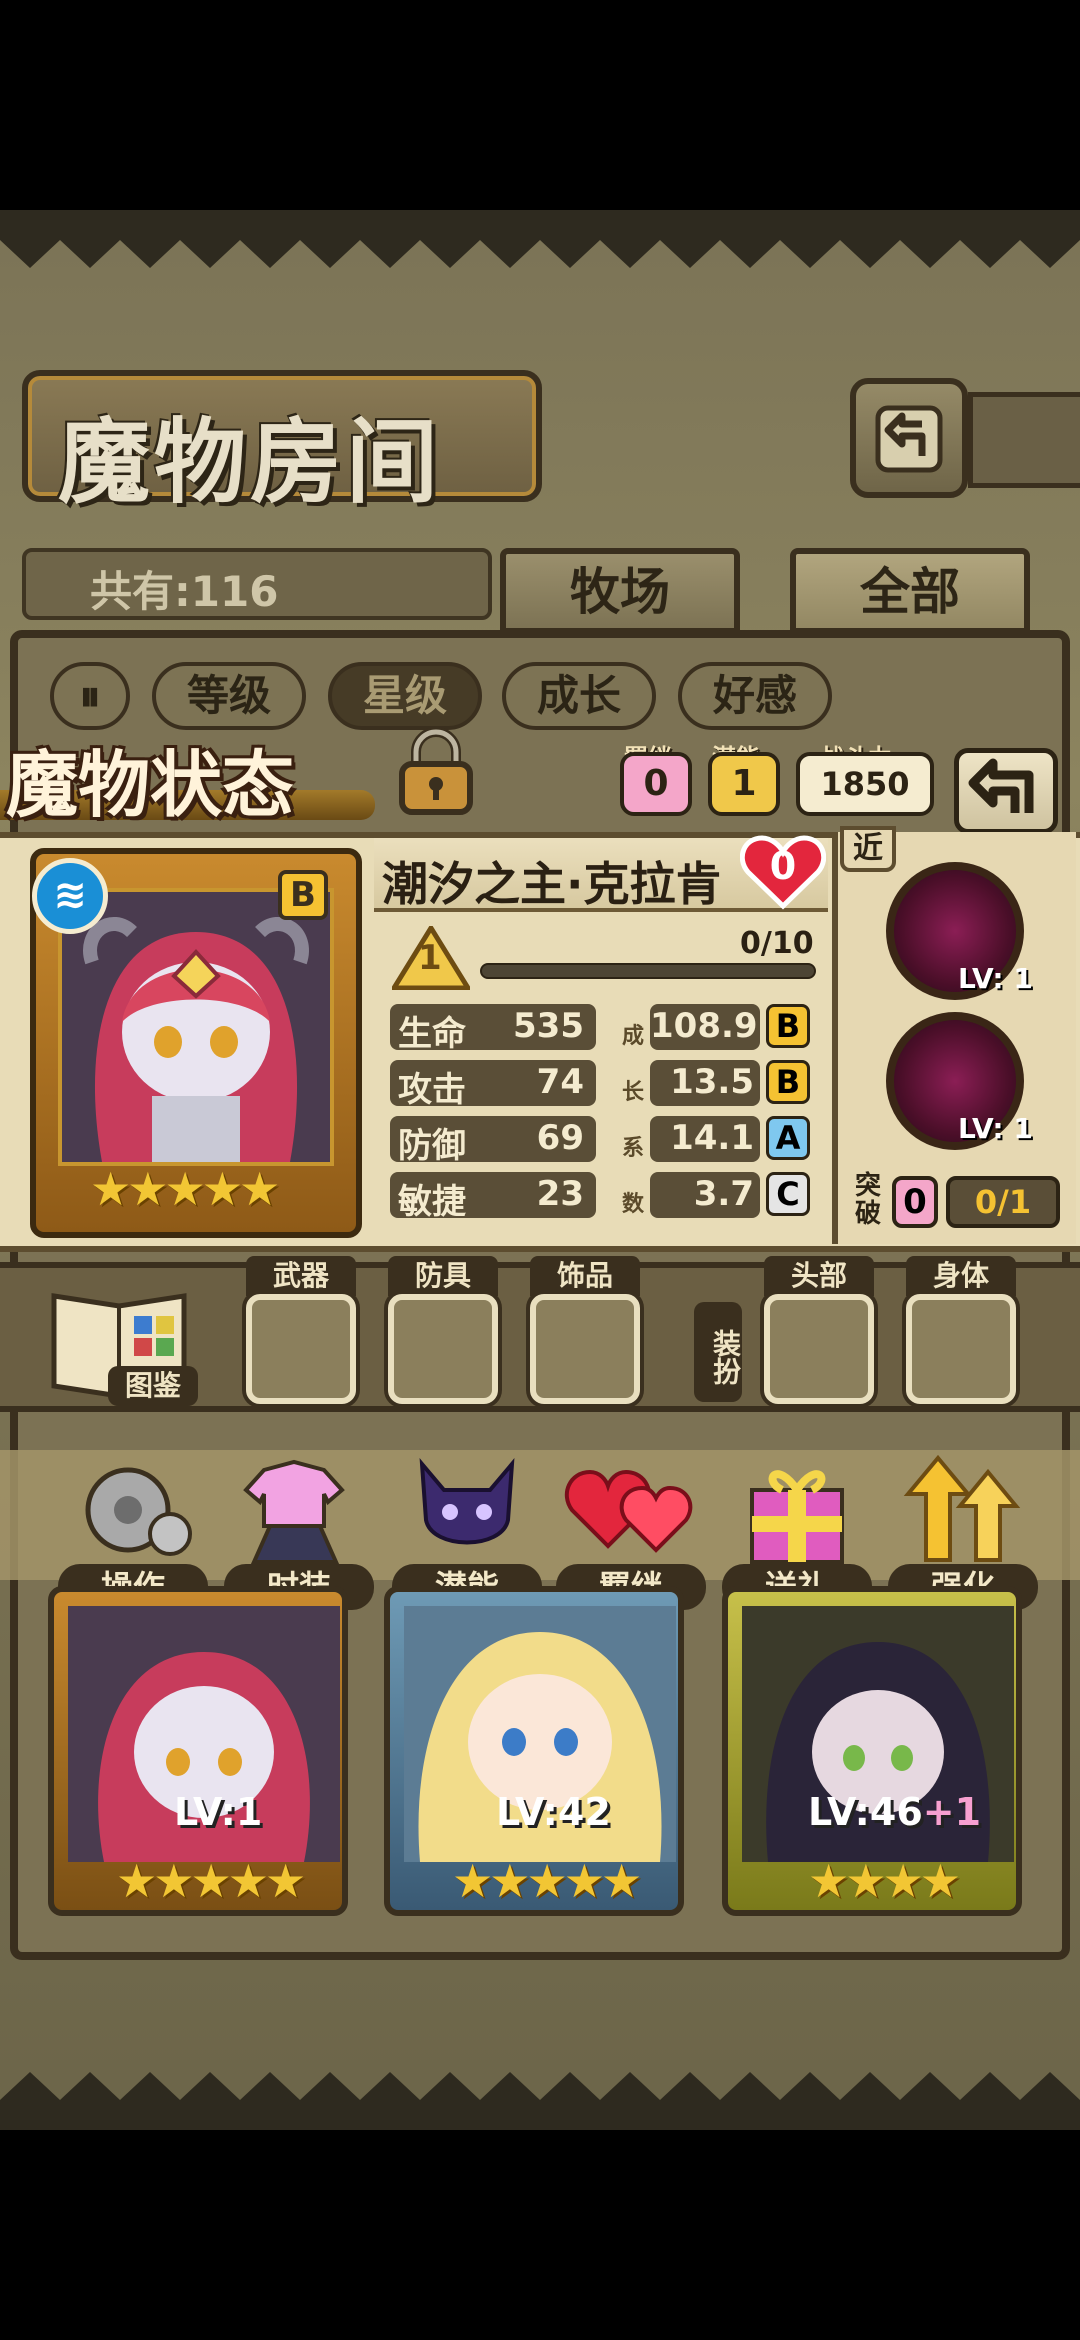 This screenshot has width=1080, height=2340. What do you see at coordinates (867, 1200) in the screenshot?
I see `breakthrough-label: 突破` at bounding box center [867, 1200].